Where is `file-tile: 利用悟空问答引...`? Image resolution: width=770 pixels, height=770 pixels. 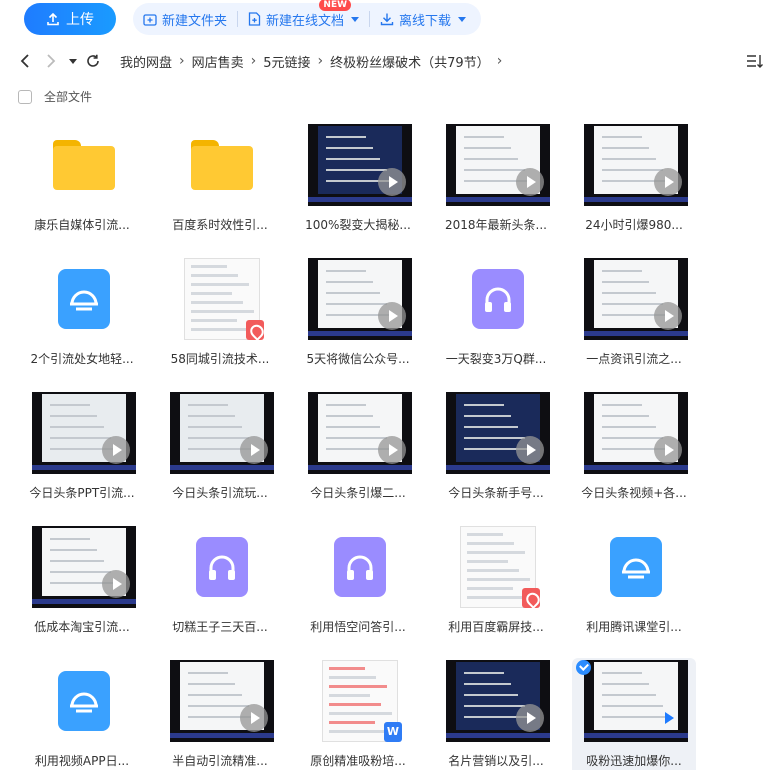
file-tile: 利用悟空问答引... is located at coordinates (358, 586).